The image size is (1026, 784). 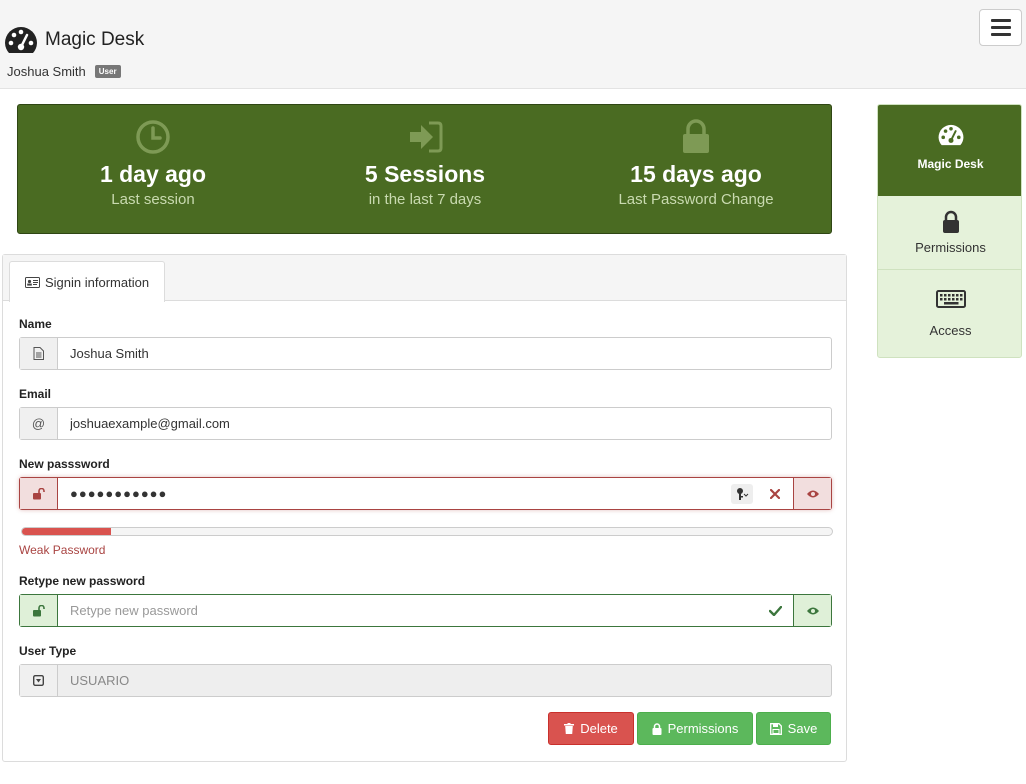 I want to click on side-nav: Magic Desk Permissions Access, so click(x=949, y=231).